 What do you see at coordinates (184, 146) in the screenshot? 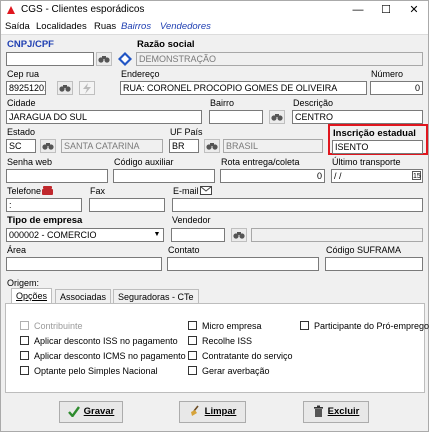
I see `uf-pais-field: BR` at bounding box center [184, 146].